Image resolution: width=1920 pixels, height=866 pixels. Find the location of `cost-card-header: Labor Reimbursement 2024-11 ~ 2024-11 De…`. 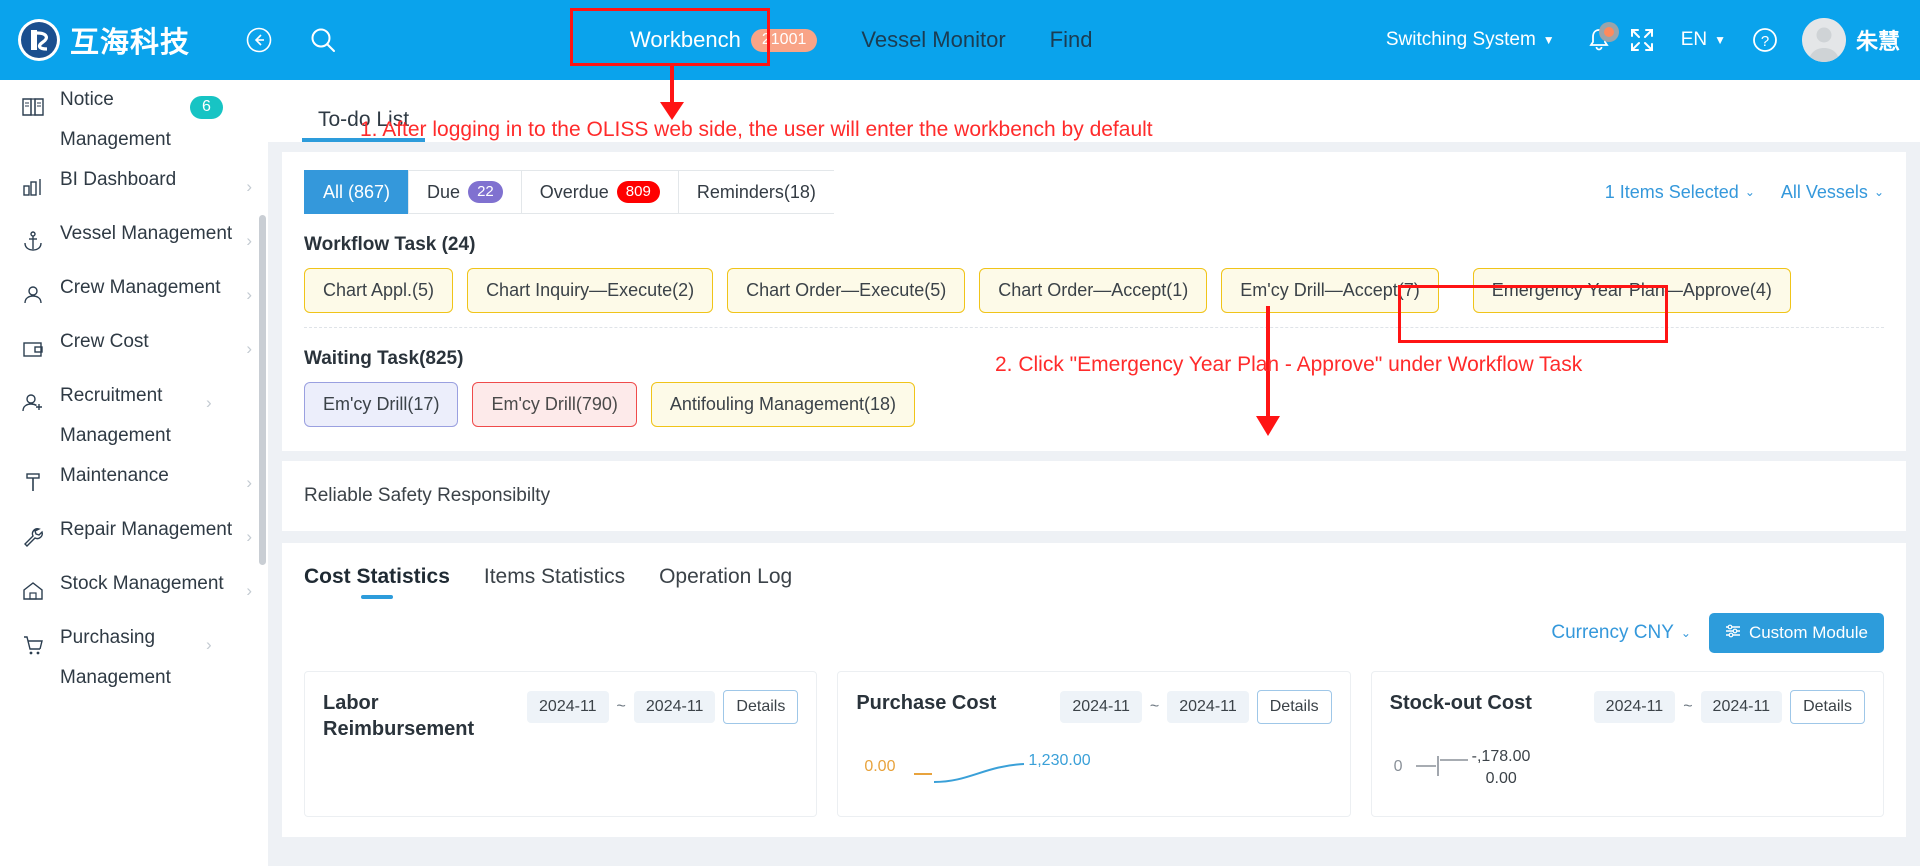

cost-card-header: Labor Reimbursement 2024-11 ~ 2024-11 De… is located at coordinates (561, 716).